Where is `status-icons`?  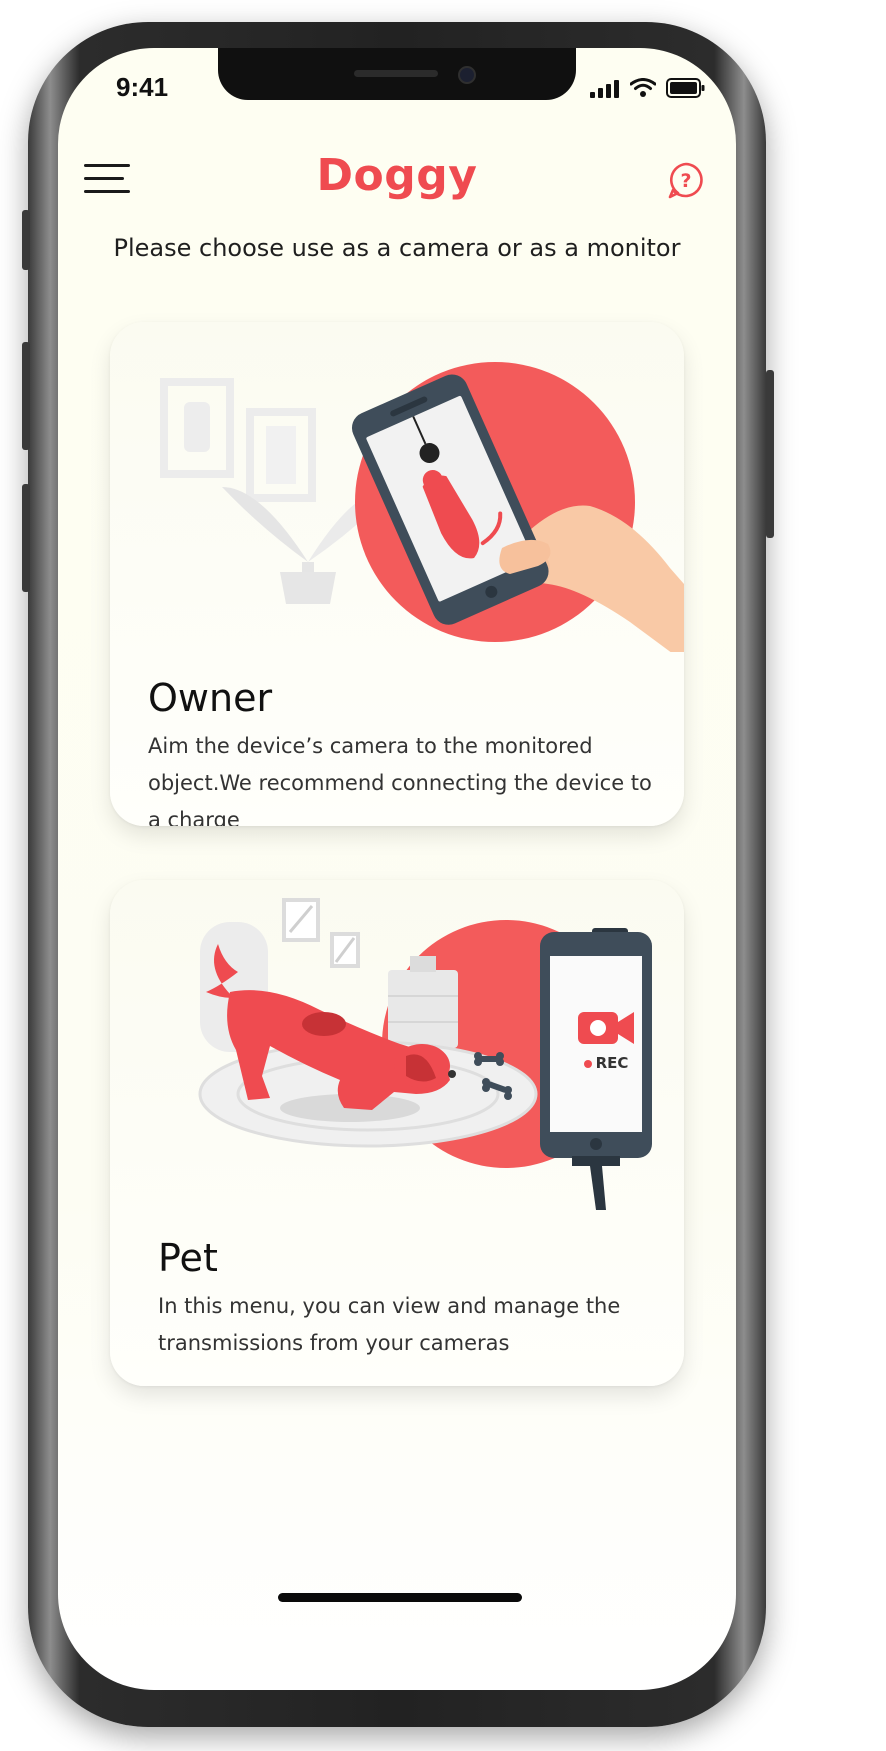 status-icons is located at coordinates (648, 88).